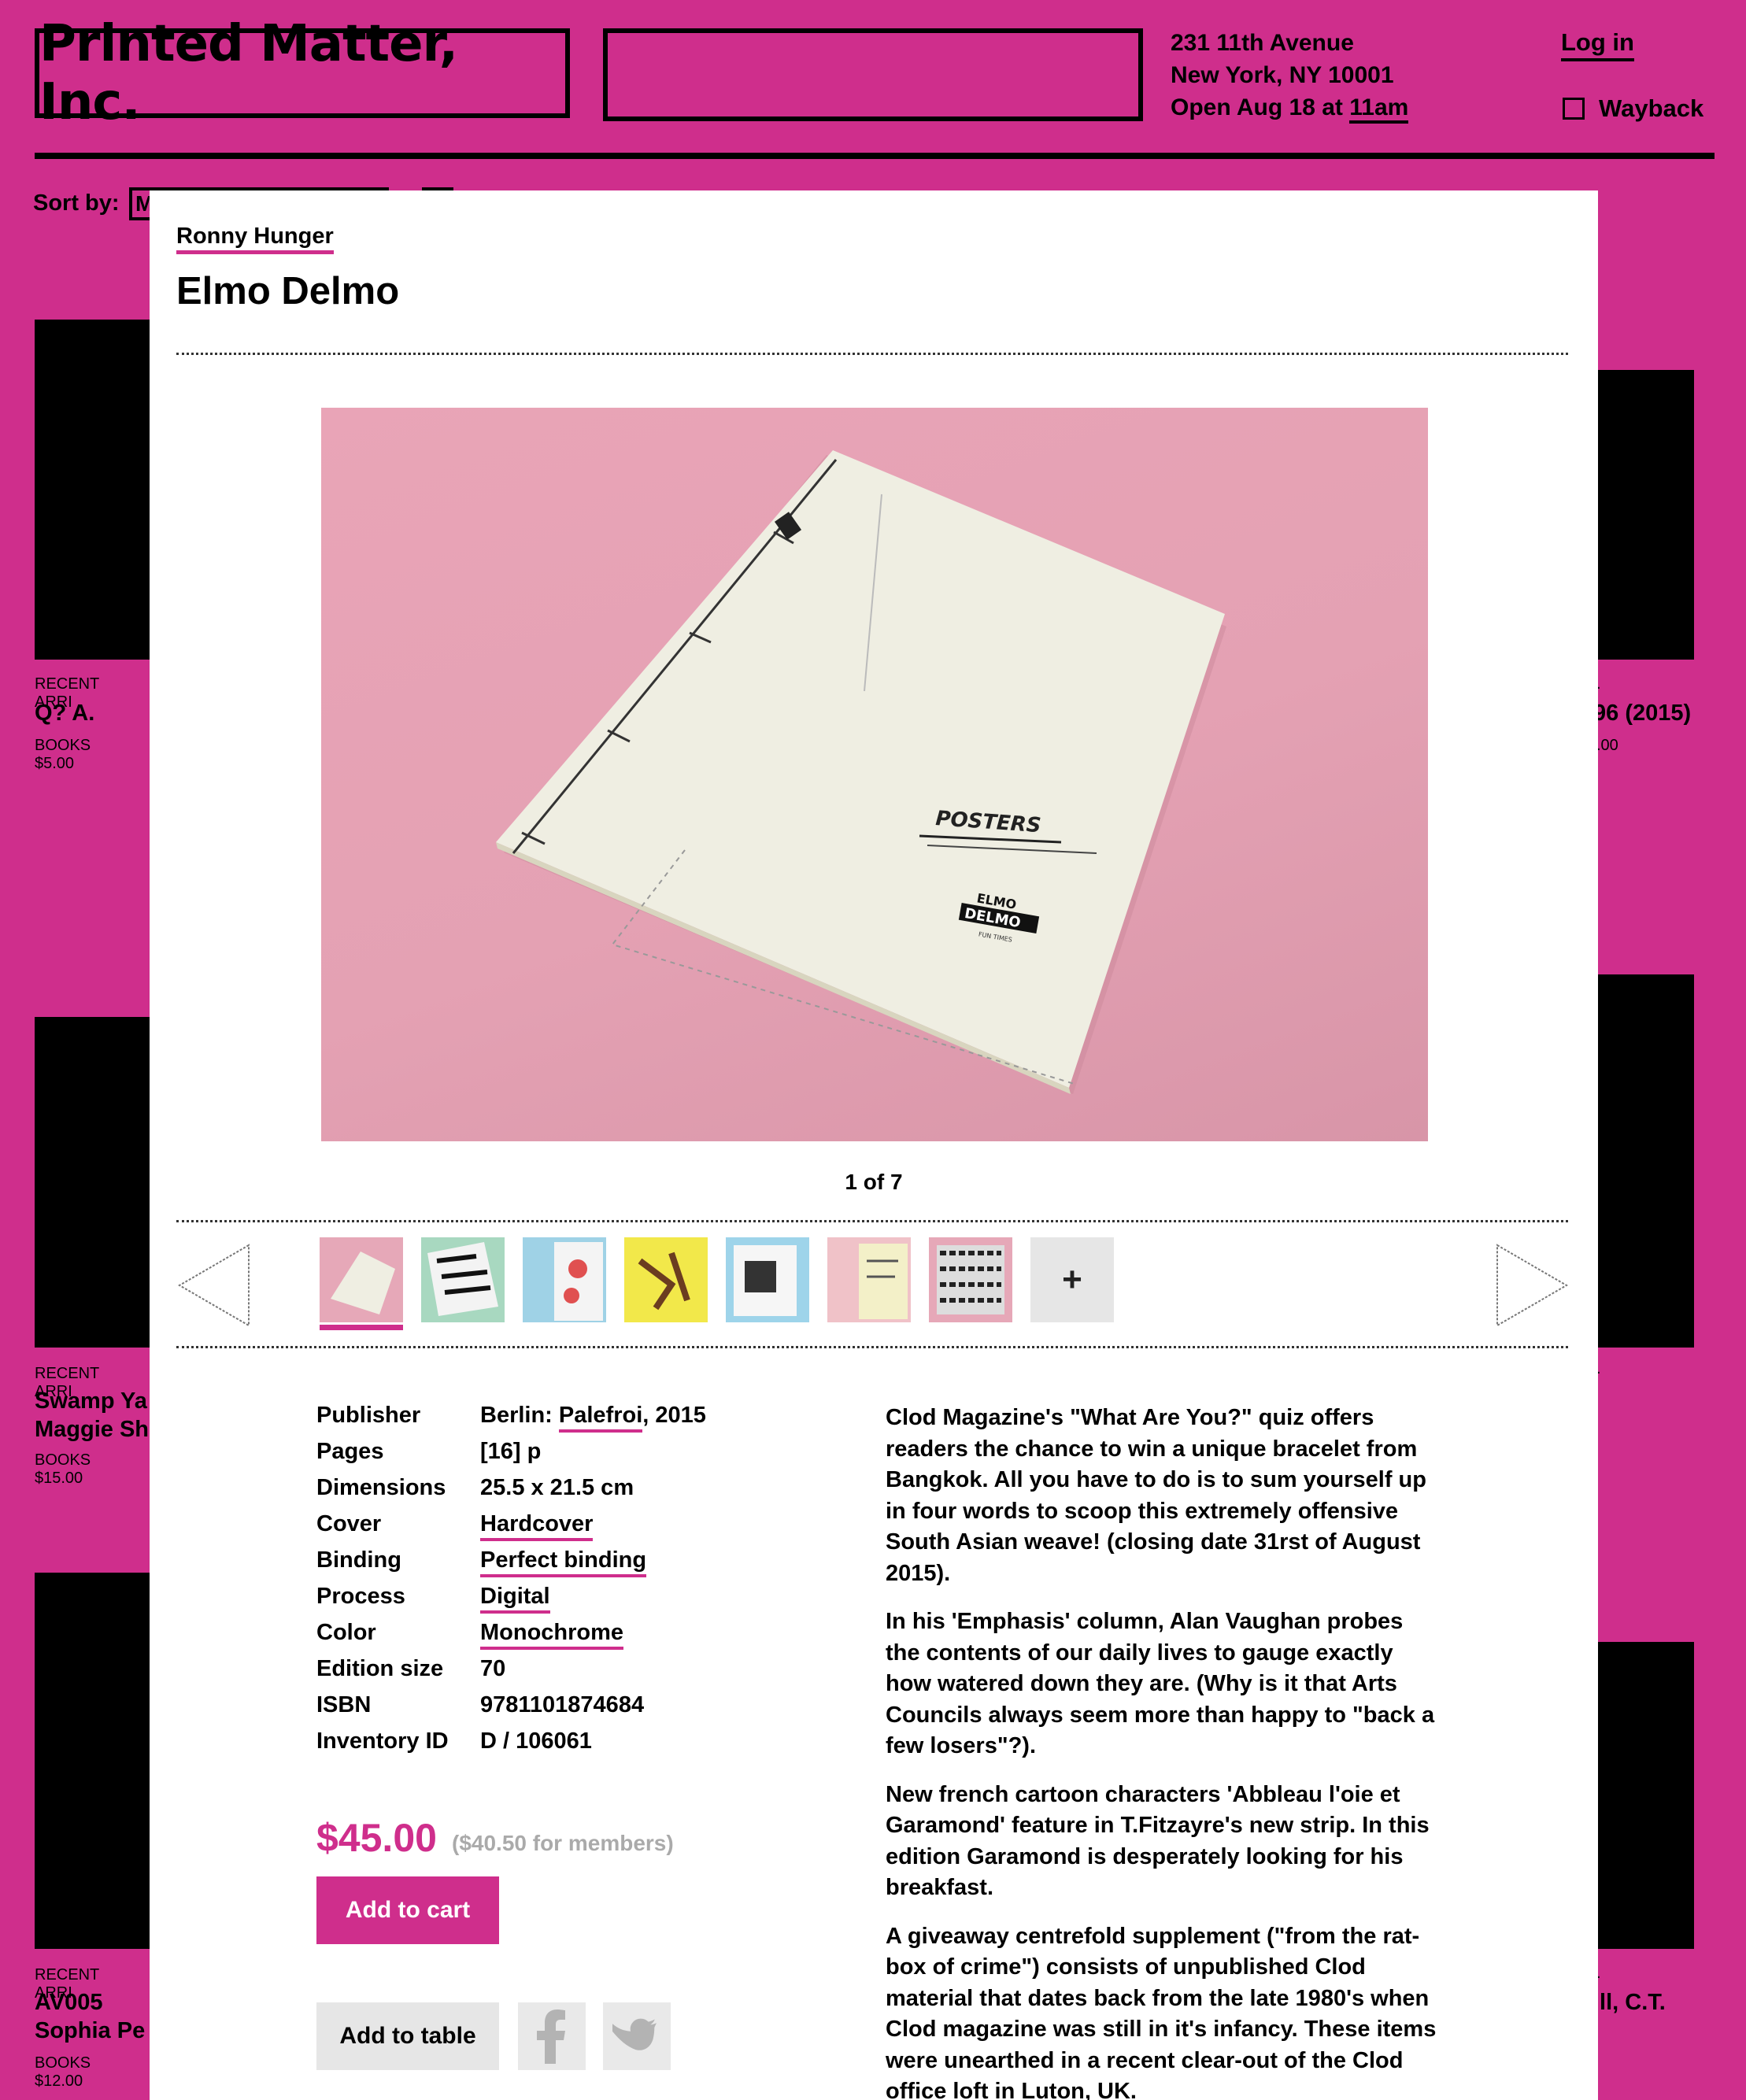 The image size is (1746, 2100). I want to click on binding-link: Perfect binding, so click(563, 1562).